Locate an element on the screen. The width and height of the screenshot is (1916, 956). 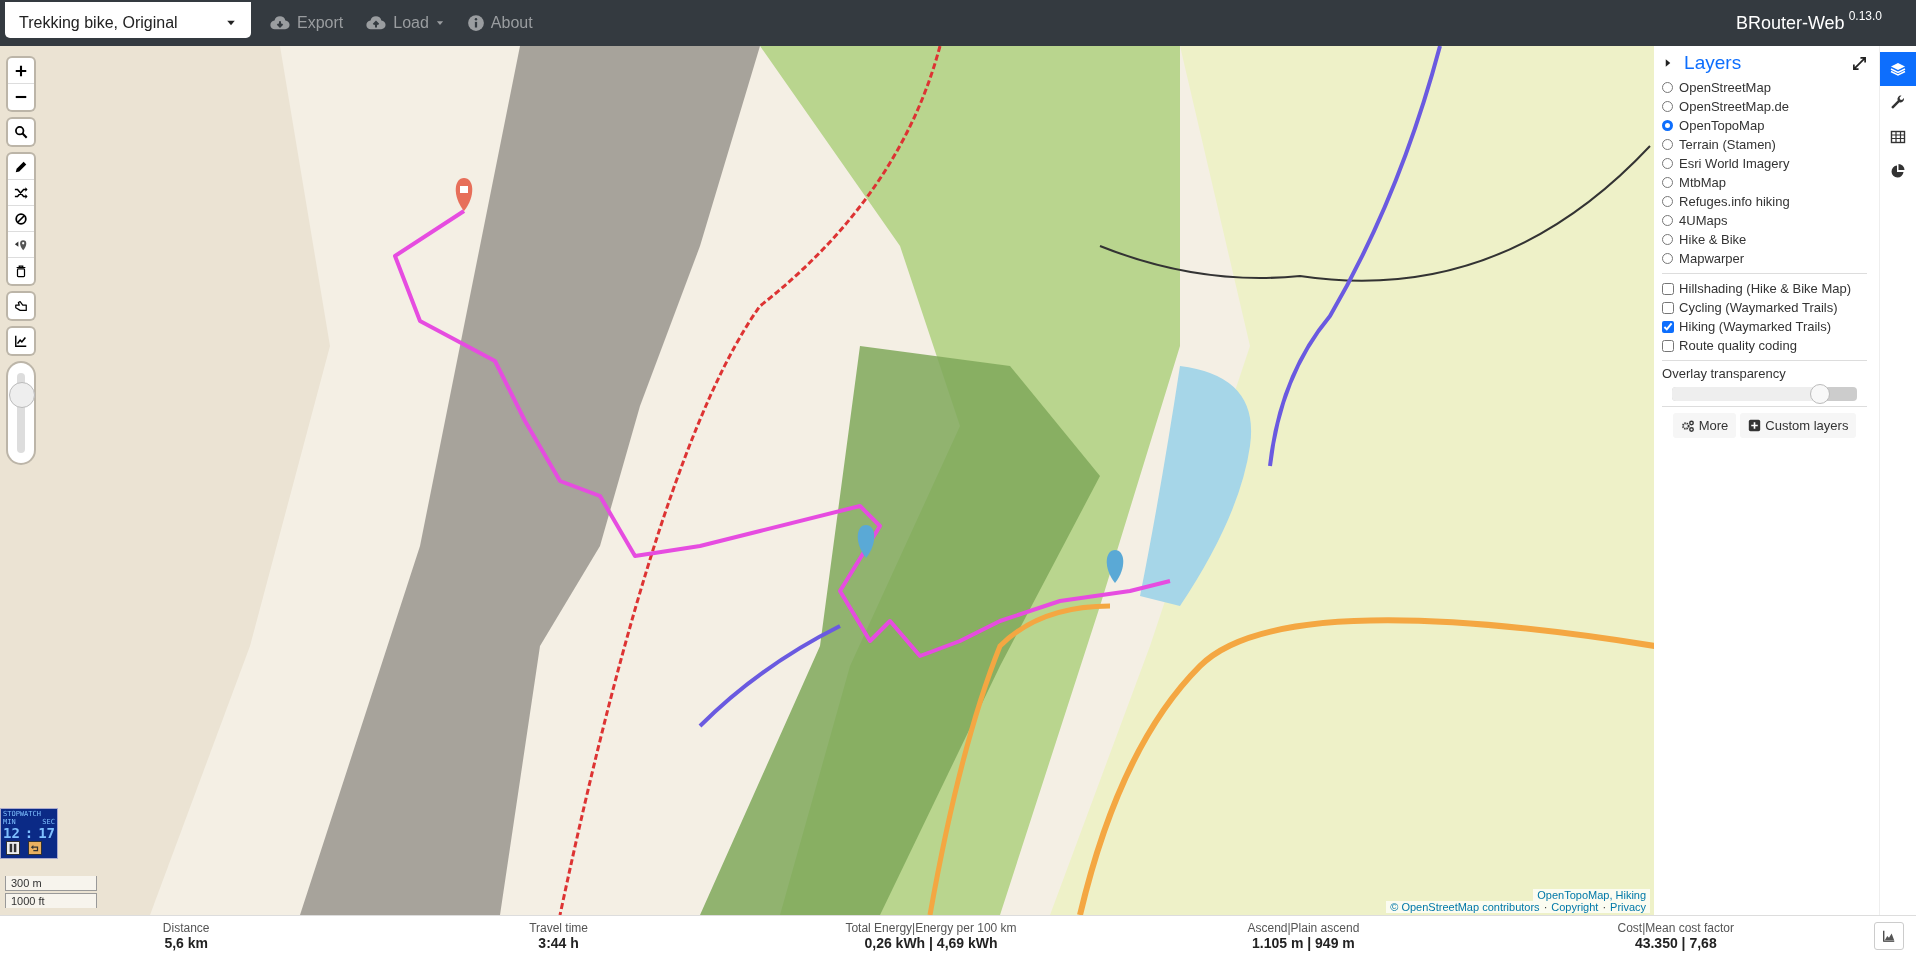
attribution-link: Privacy is located at coordinates (1628, 907).